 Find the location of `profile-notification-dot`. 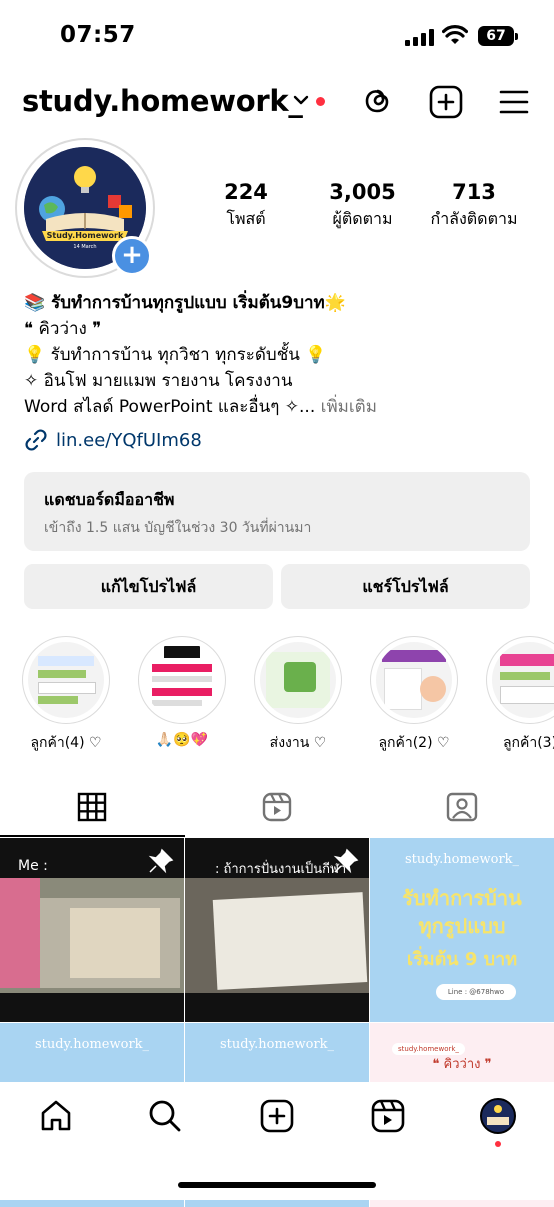

profile-notification-dot is located at coordinates (498, 1144).